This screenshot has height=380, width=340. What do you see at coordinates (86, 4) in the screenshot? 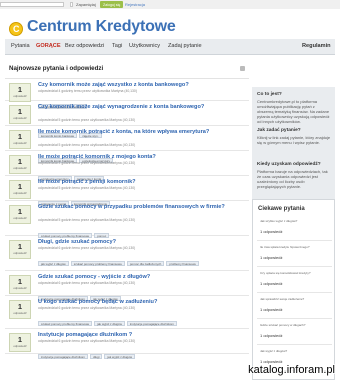
I see `remember-label: Zapamiętaj` at bounding box center [86, 4].